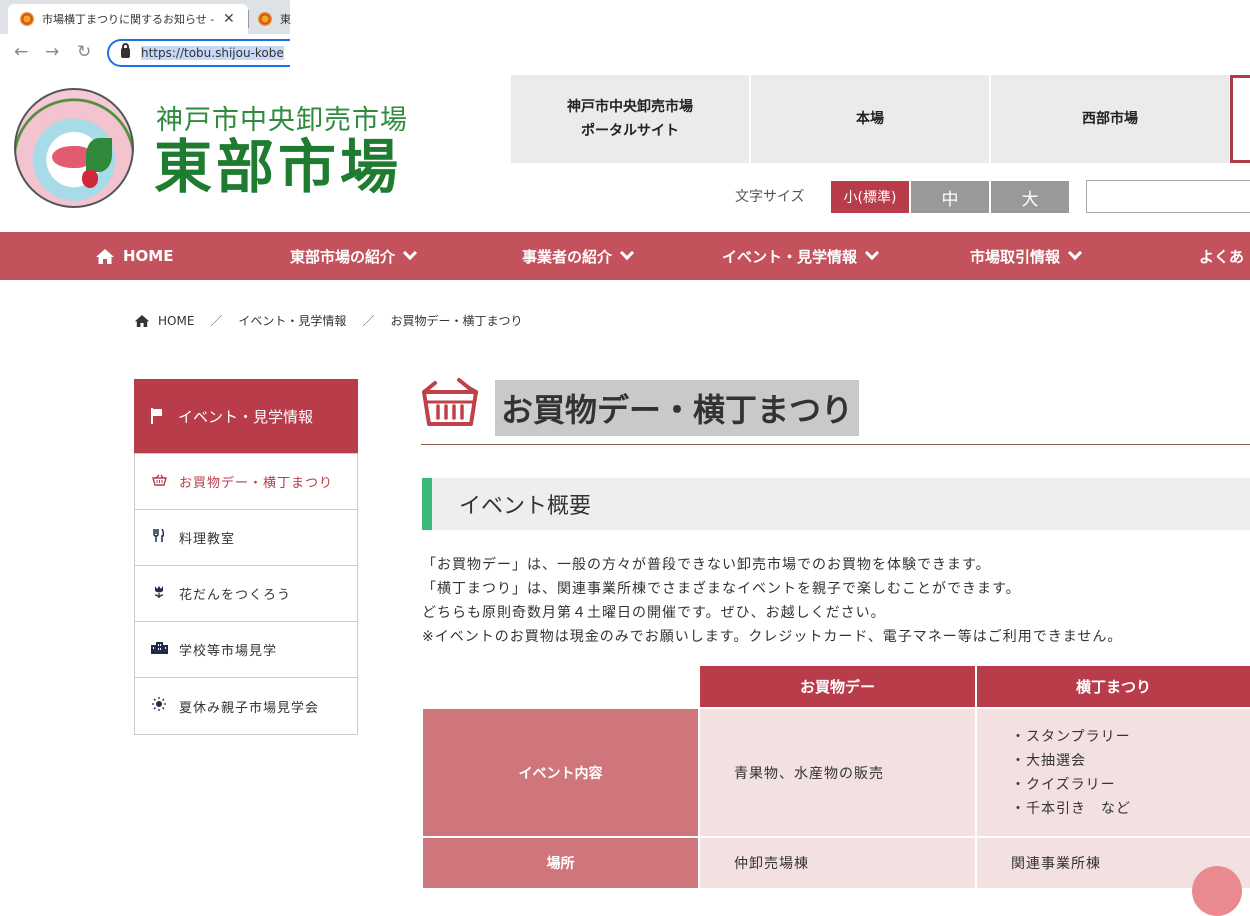 Image resolution: width=1250 pixels, height=916 pixels. Describe the element at coordinates (21, 52) in the screenshot. I see `back-arrow-icon: ←` at that location.